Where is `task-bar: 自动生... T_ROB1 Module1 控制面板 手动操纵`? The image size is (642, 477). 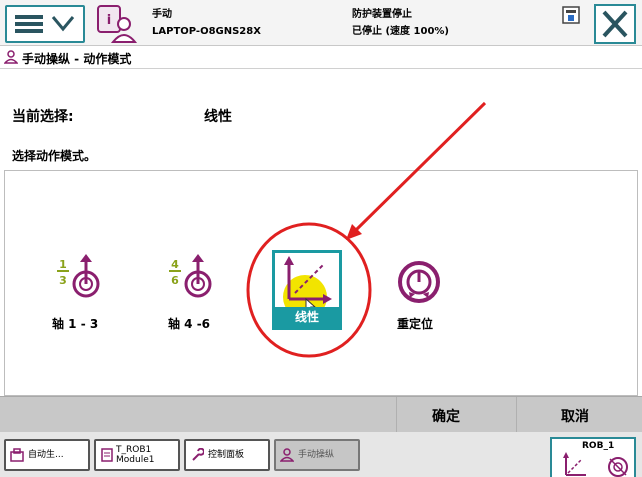 task-bar: 自动生... T_ROB1 Module1 控制面板 手动操纵 is located at coordinates (321, 454).